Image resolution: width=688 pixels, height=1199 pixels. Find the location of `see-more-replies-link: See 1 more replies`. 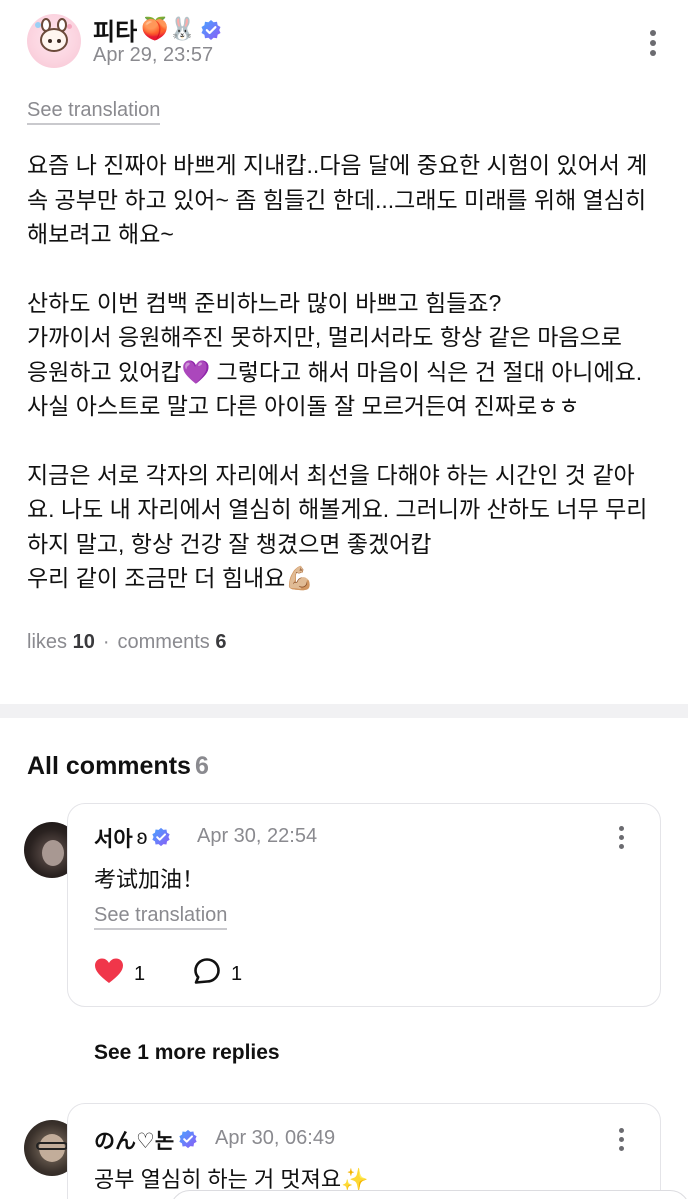

see-more-replies-link: See 1 more replies is located at coordinates (187, 1053).